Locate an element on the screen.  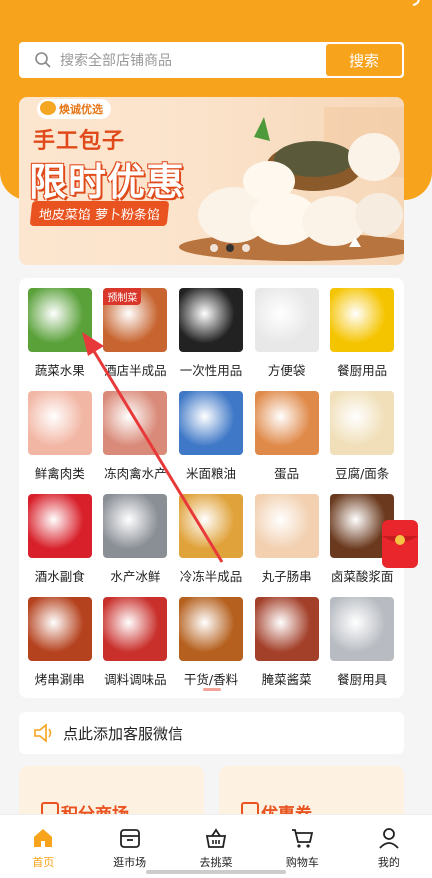
banner-title: 限时优惠 is located at coordinates (107, 182).